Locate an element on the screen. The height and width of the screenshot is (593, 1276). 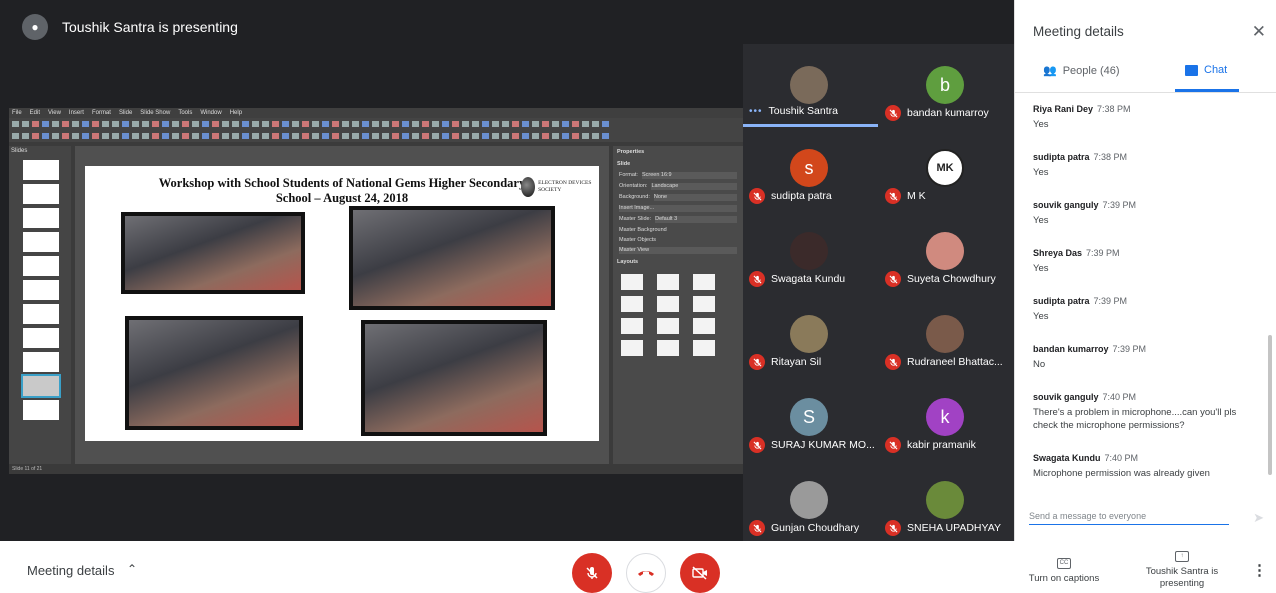
participant-tile: ••• Toushik Santra is located at coordinates (810, 85).